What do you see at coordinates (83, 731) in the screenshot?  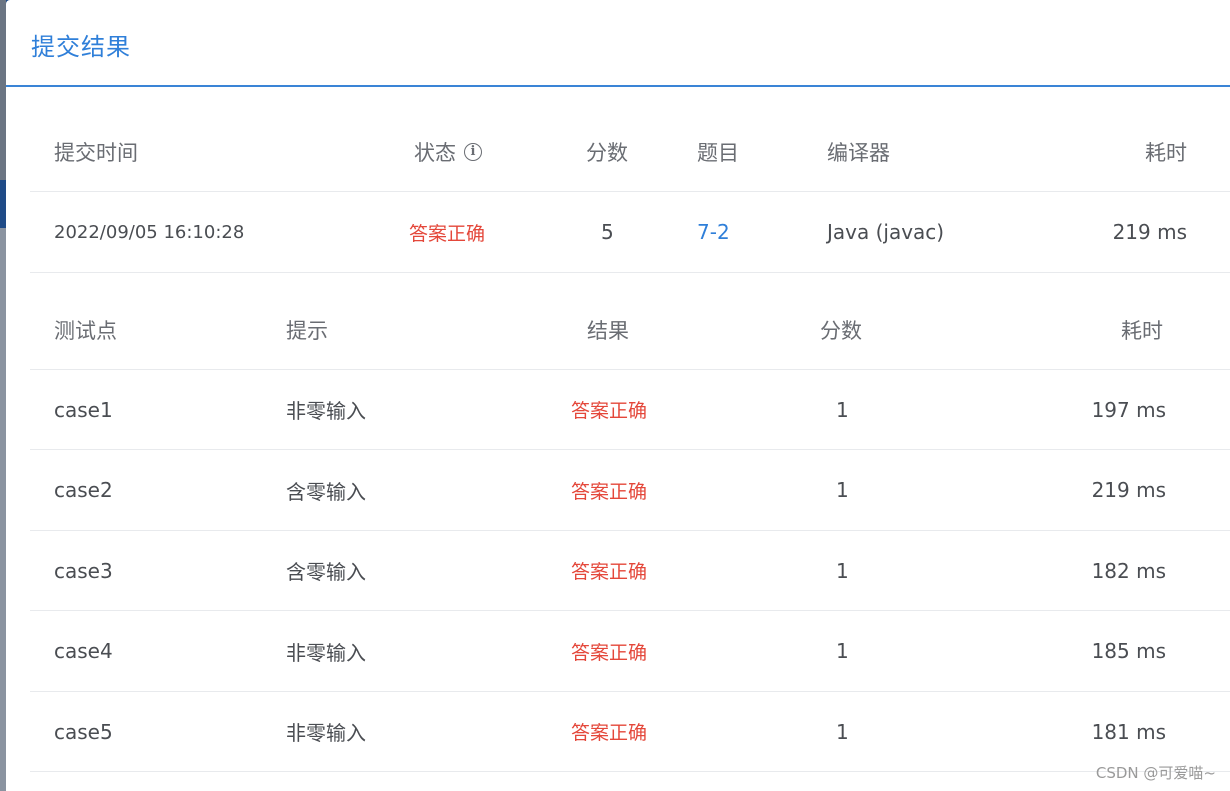 I see `testcase-name: case5` at bounding box center [83, 731].